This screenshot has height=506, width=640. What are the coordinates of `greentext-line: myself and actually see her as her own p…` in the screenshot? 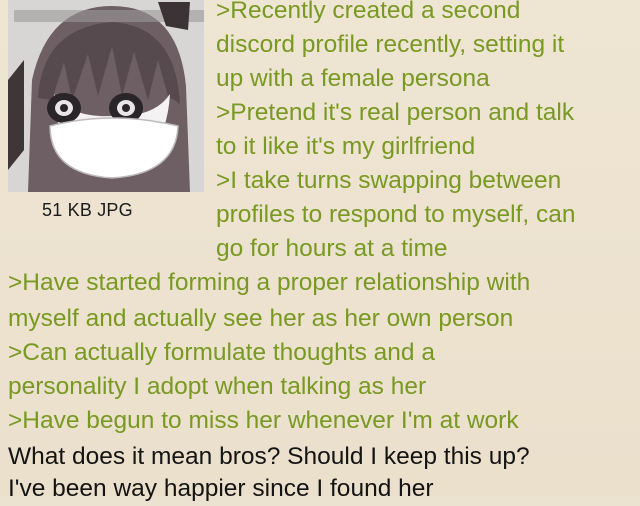 It's located at (261, 318).